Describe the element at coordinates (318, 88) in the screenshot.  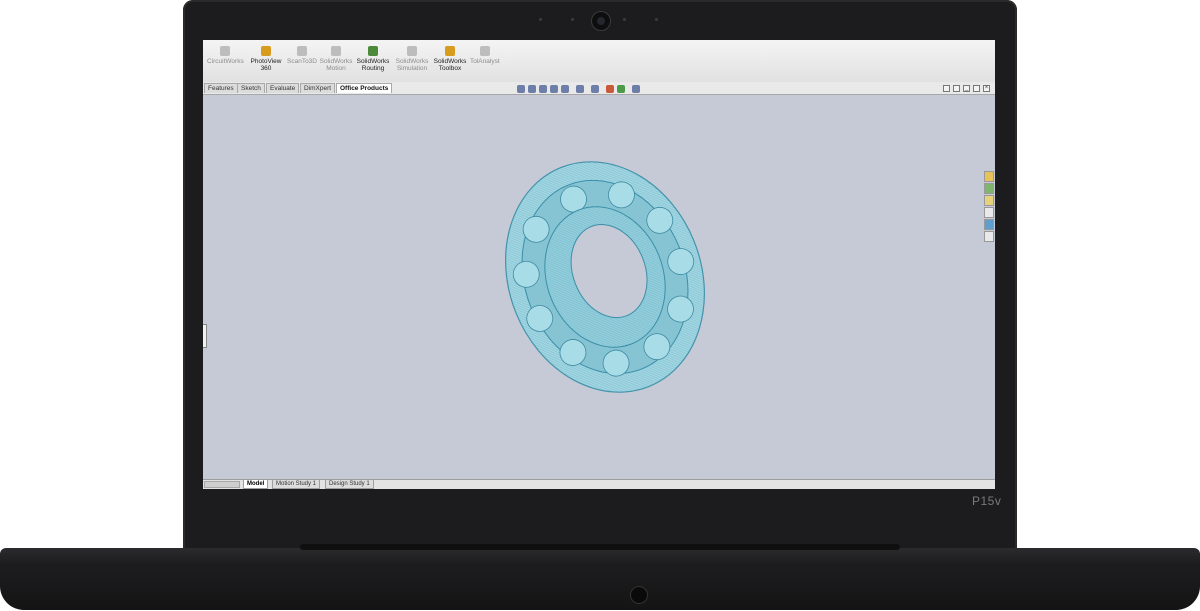
I see `tab-dimxpert: DimXpert` at that location.